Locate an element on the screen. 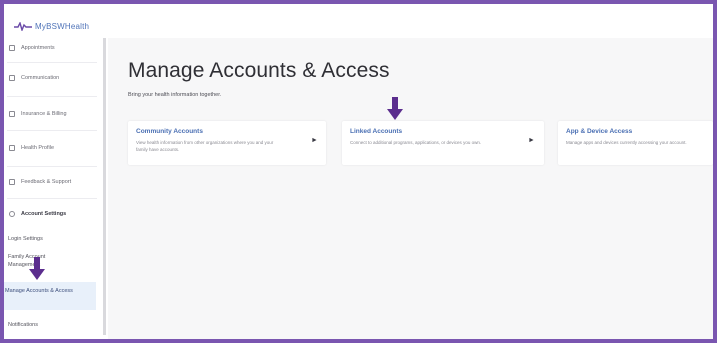  sidebar-item-login-settings: Login Settings is located at coordinates (25, 239).